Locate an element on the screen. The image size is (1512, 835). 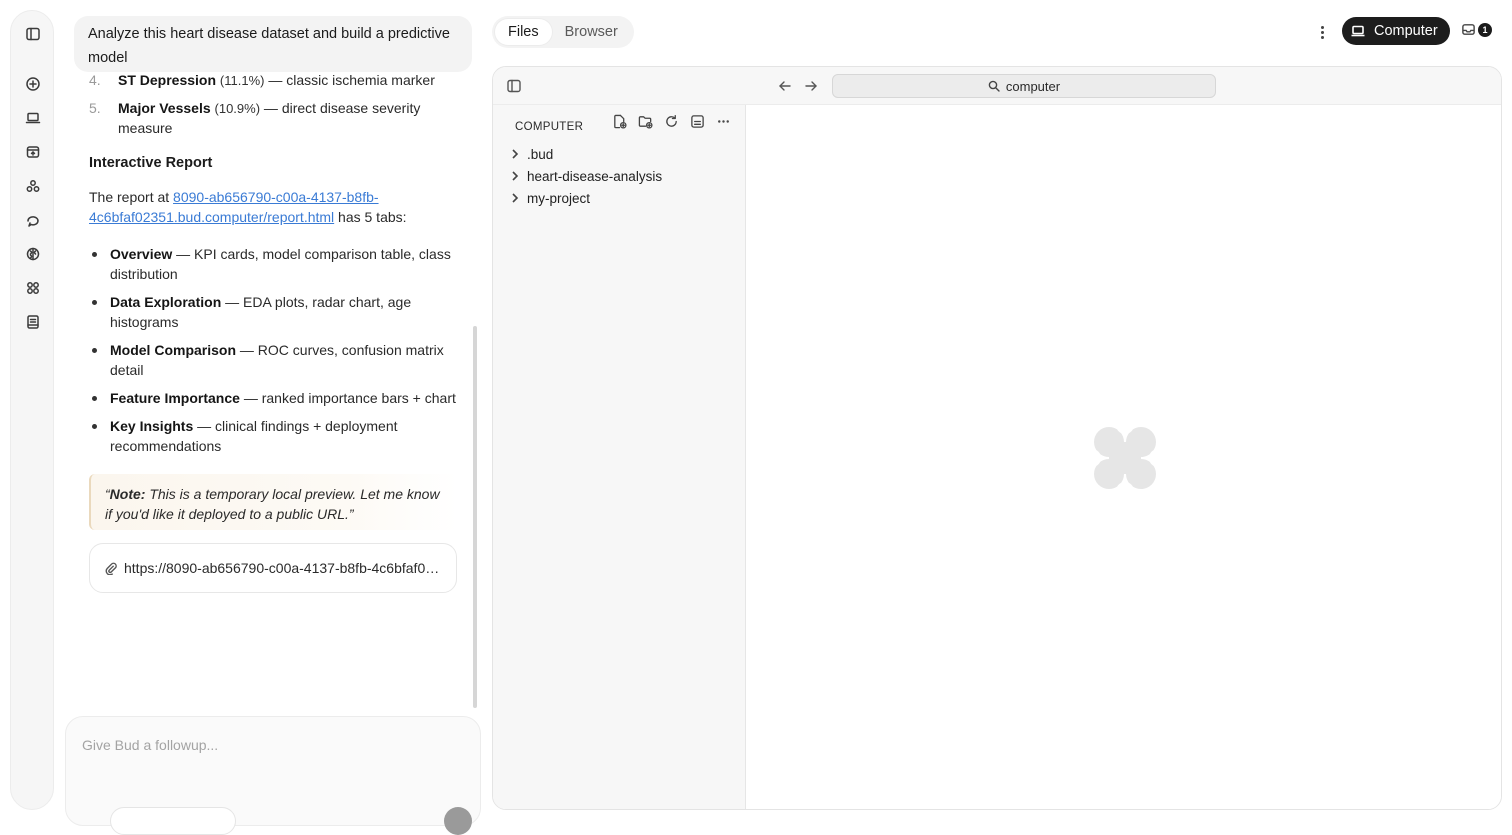
tab-name: Feature Importance is located at coordinates (175, 398).